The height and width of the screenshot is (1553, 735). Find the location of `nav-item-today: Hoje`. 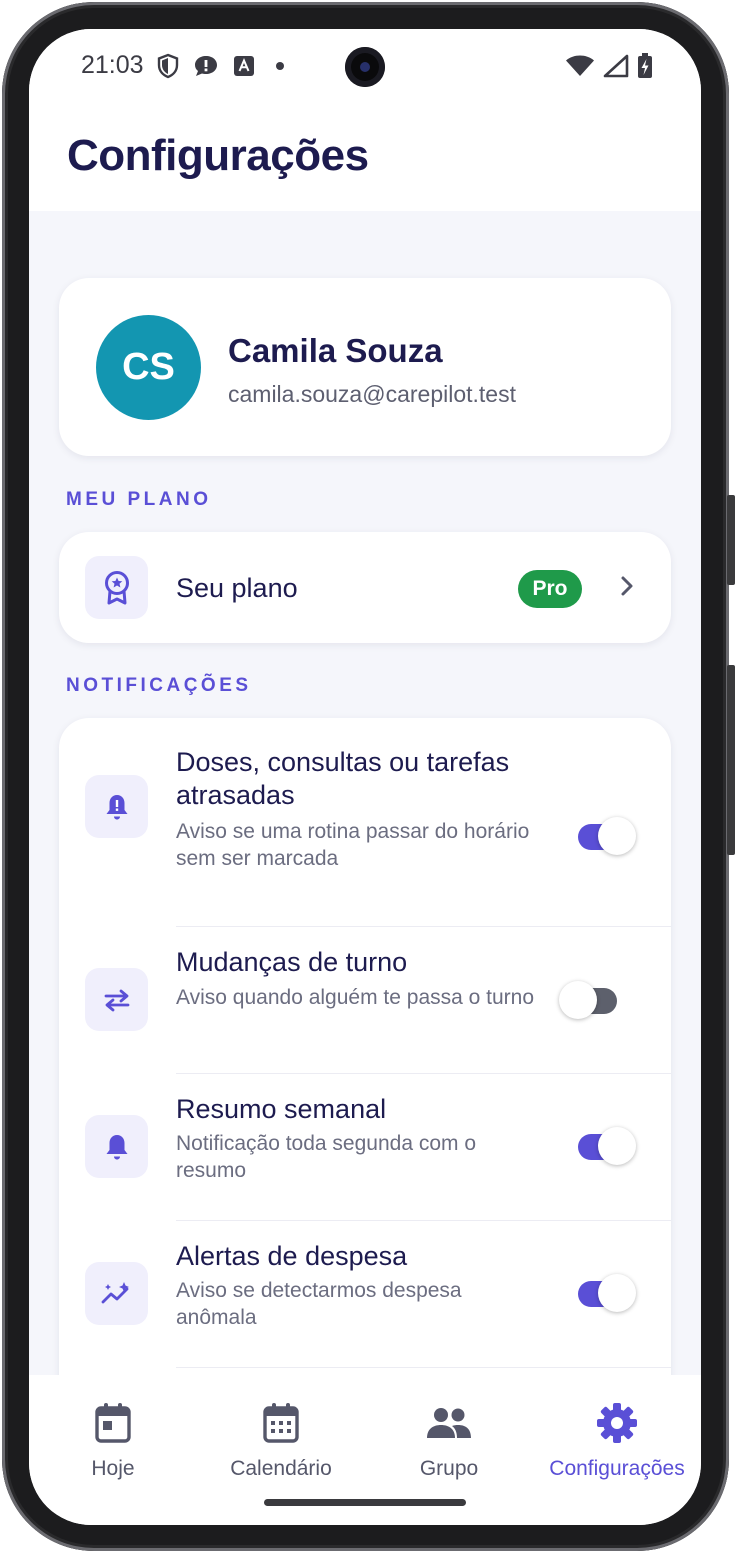

nav-item-today: Hoje is located at coordinates (113, 1441).